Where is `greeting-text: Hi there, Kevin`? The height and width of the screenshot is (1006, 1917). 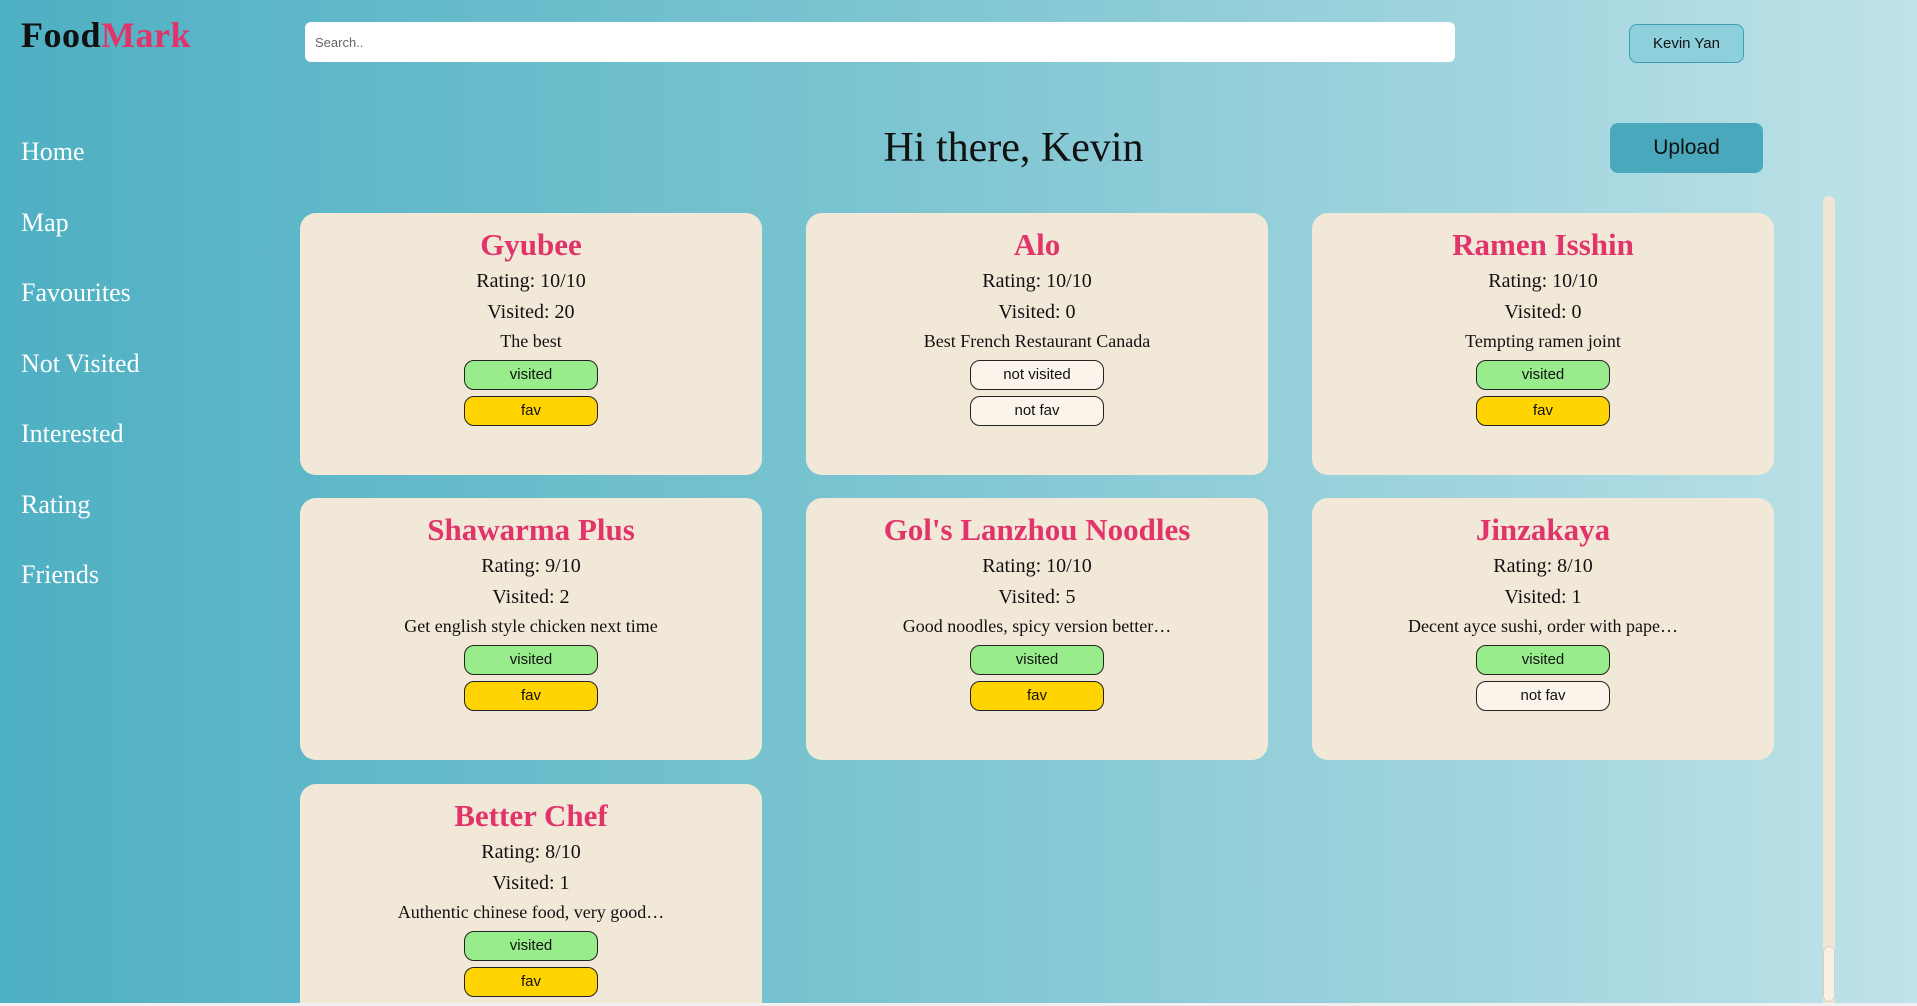
greeting-text: Hi there, Kevin is located at coordinates (1013, 148).